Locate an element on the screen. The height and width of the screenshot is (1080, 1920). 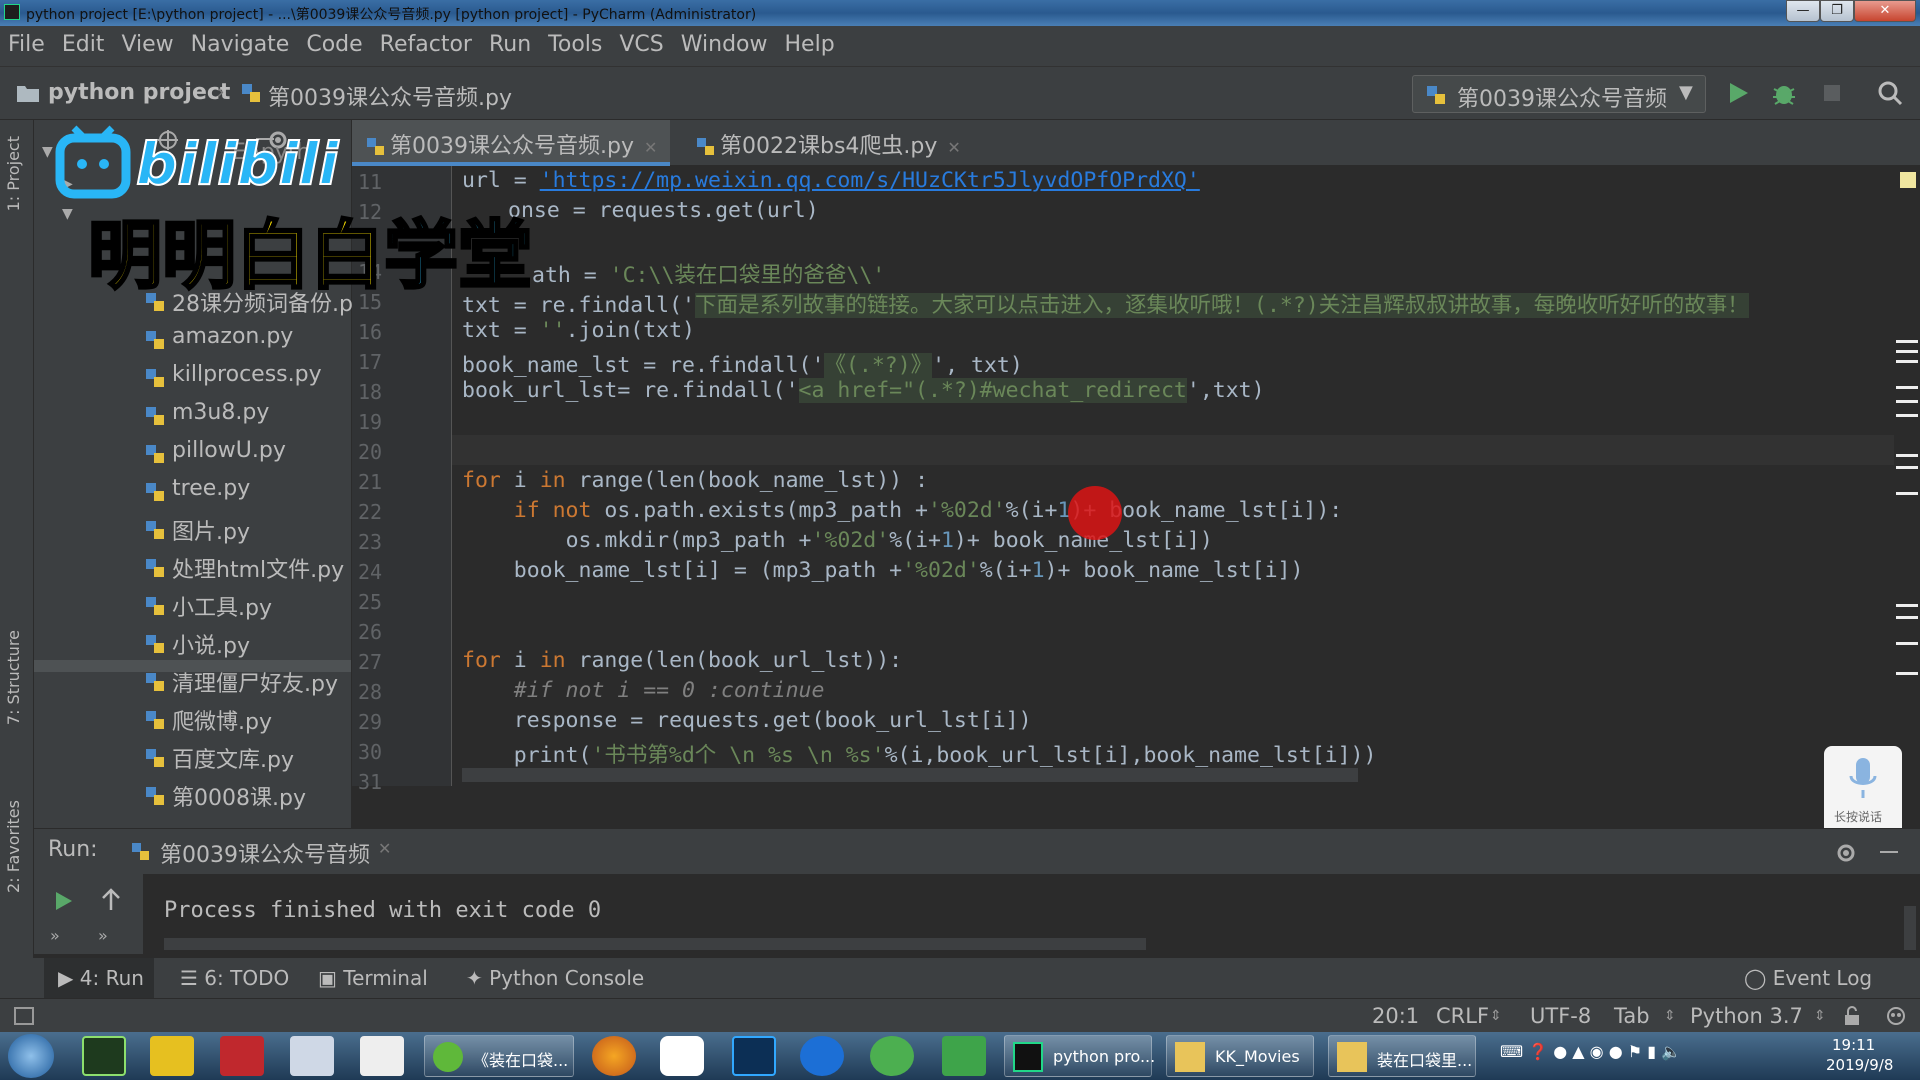
penguin-app-icon is located at coordinates (312, 1056).